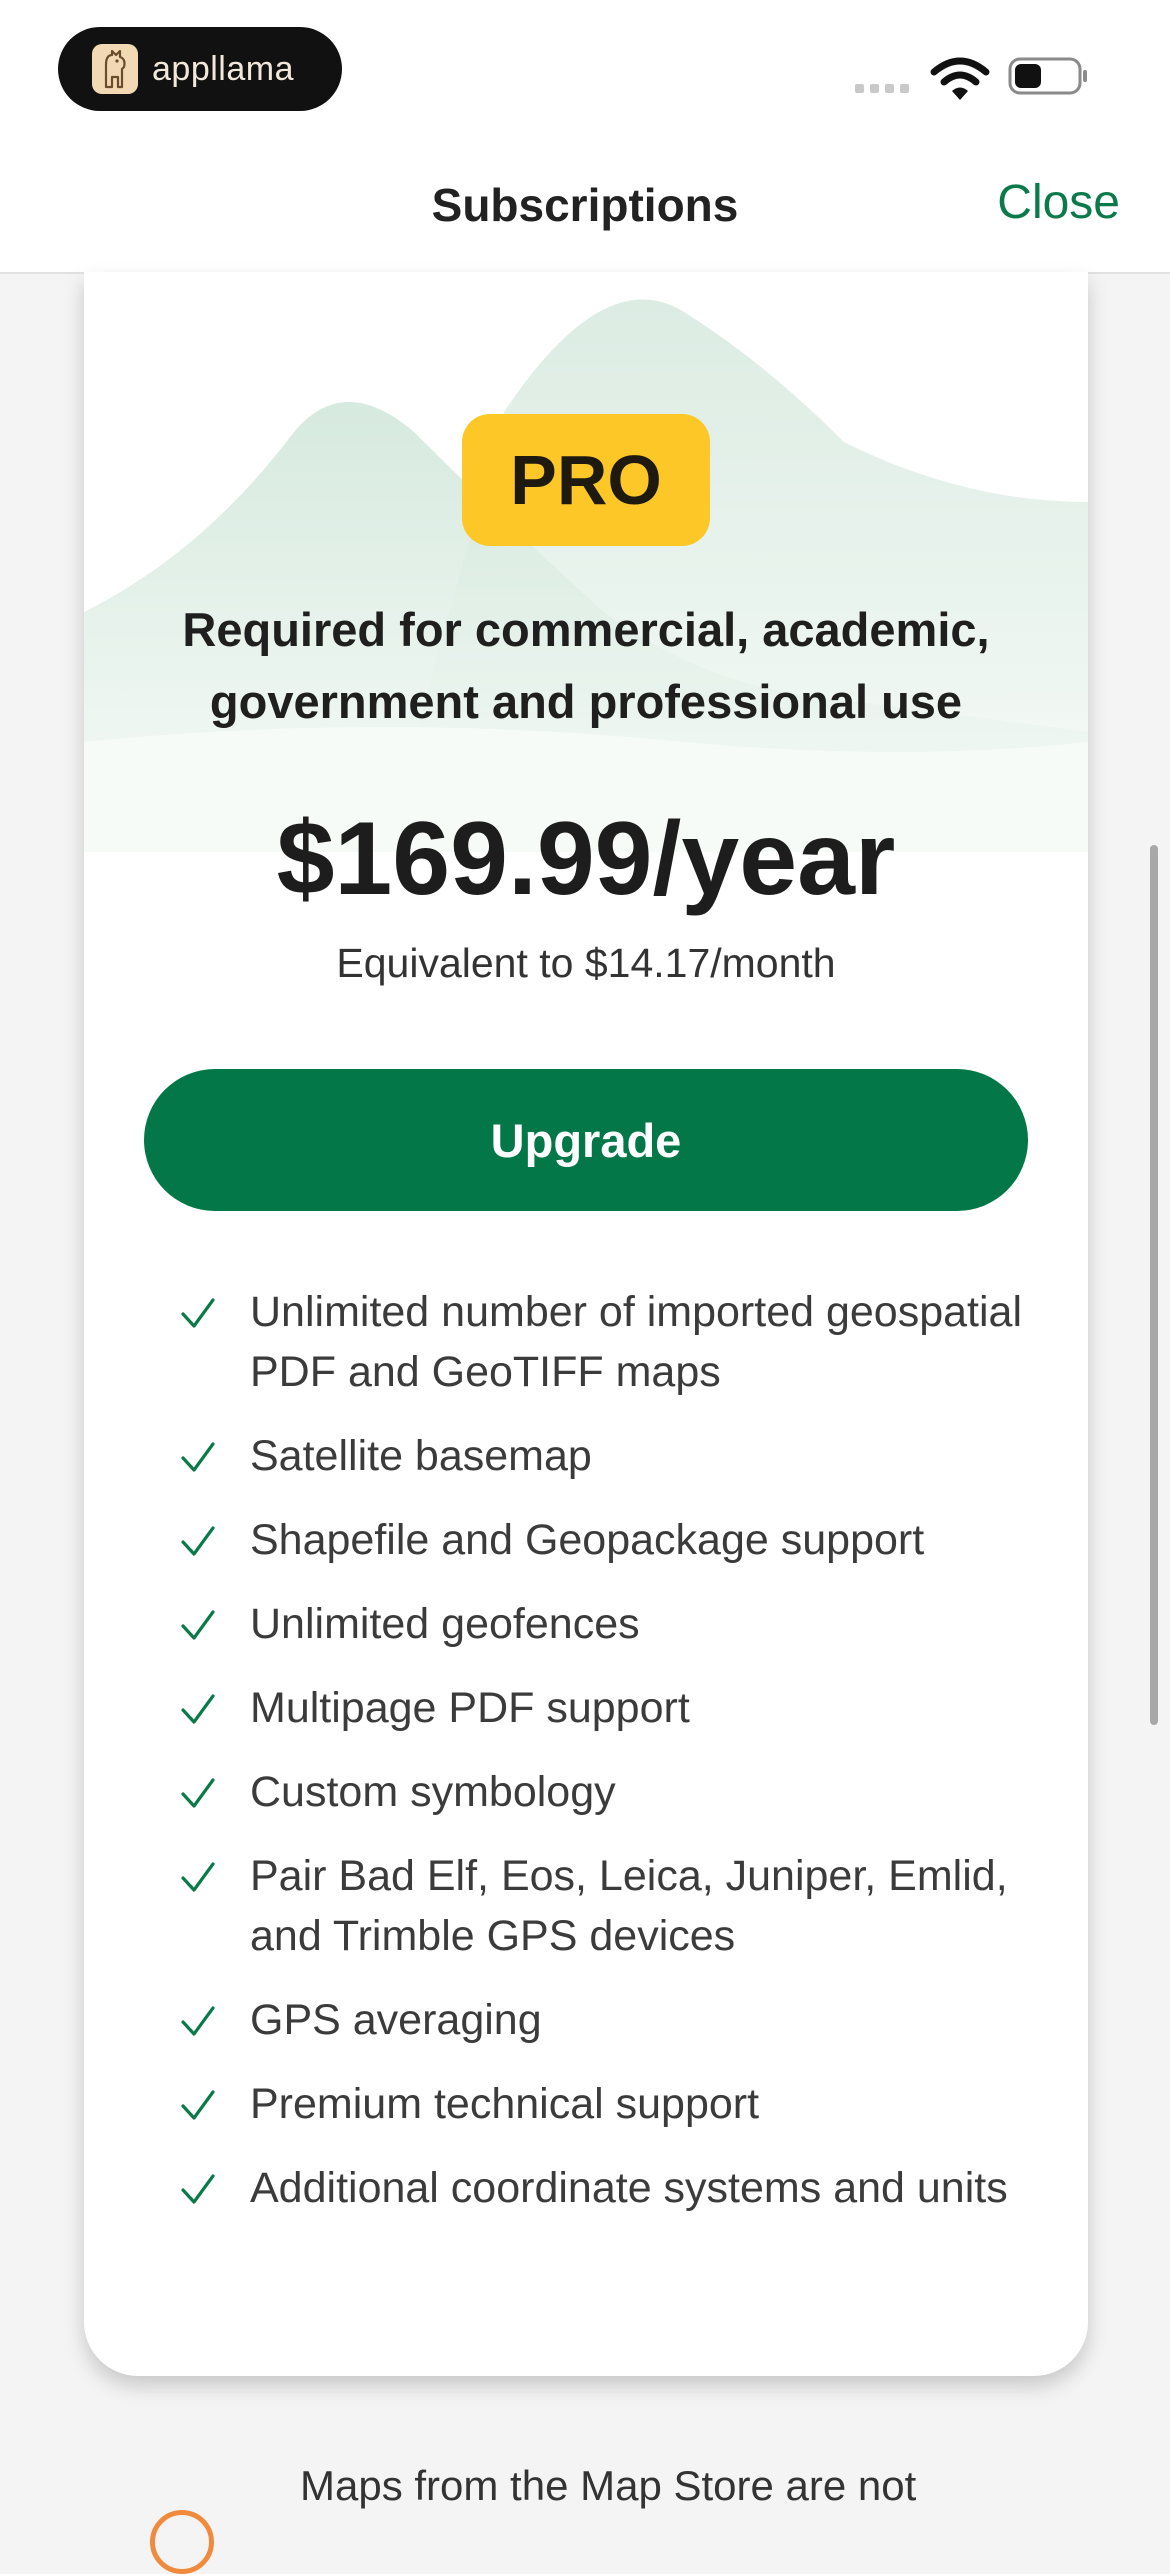 Image resolution: width=1170 pixels, height=2574 pixels. Describe the element at coordinates (421, 1456) in the screenshot. I see `feature-text: Satellite basemap` at that location.